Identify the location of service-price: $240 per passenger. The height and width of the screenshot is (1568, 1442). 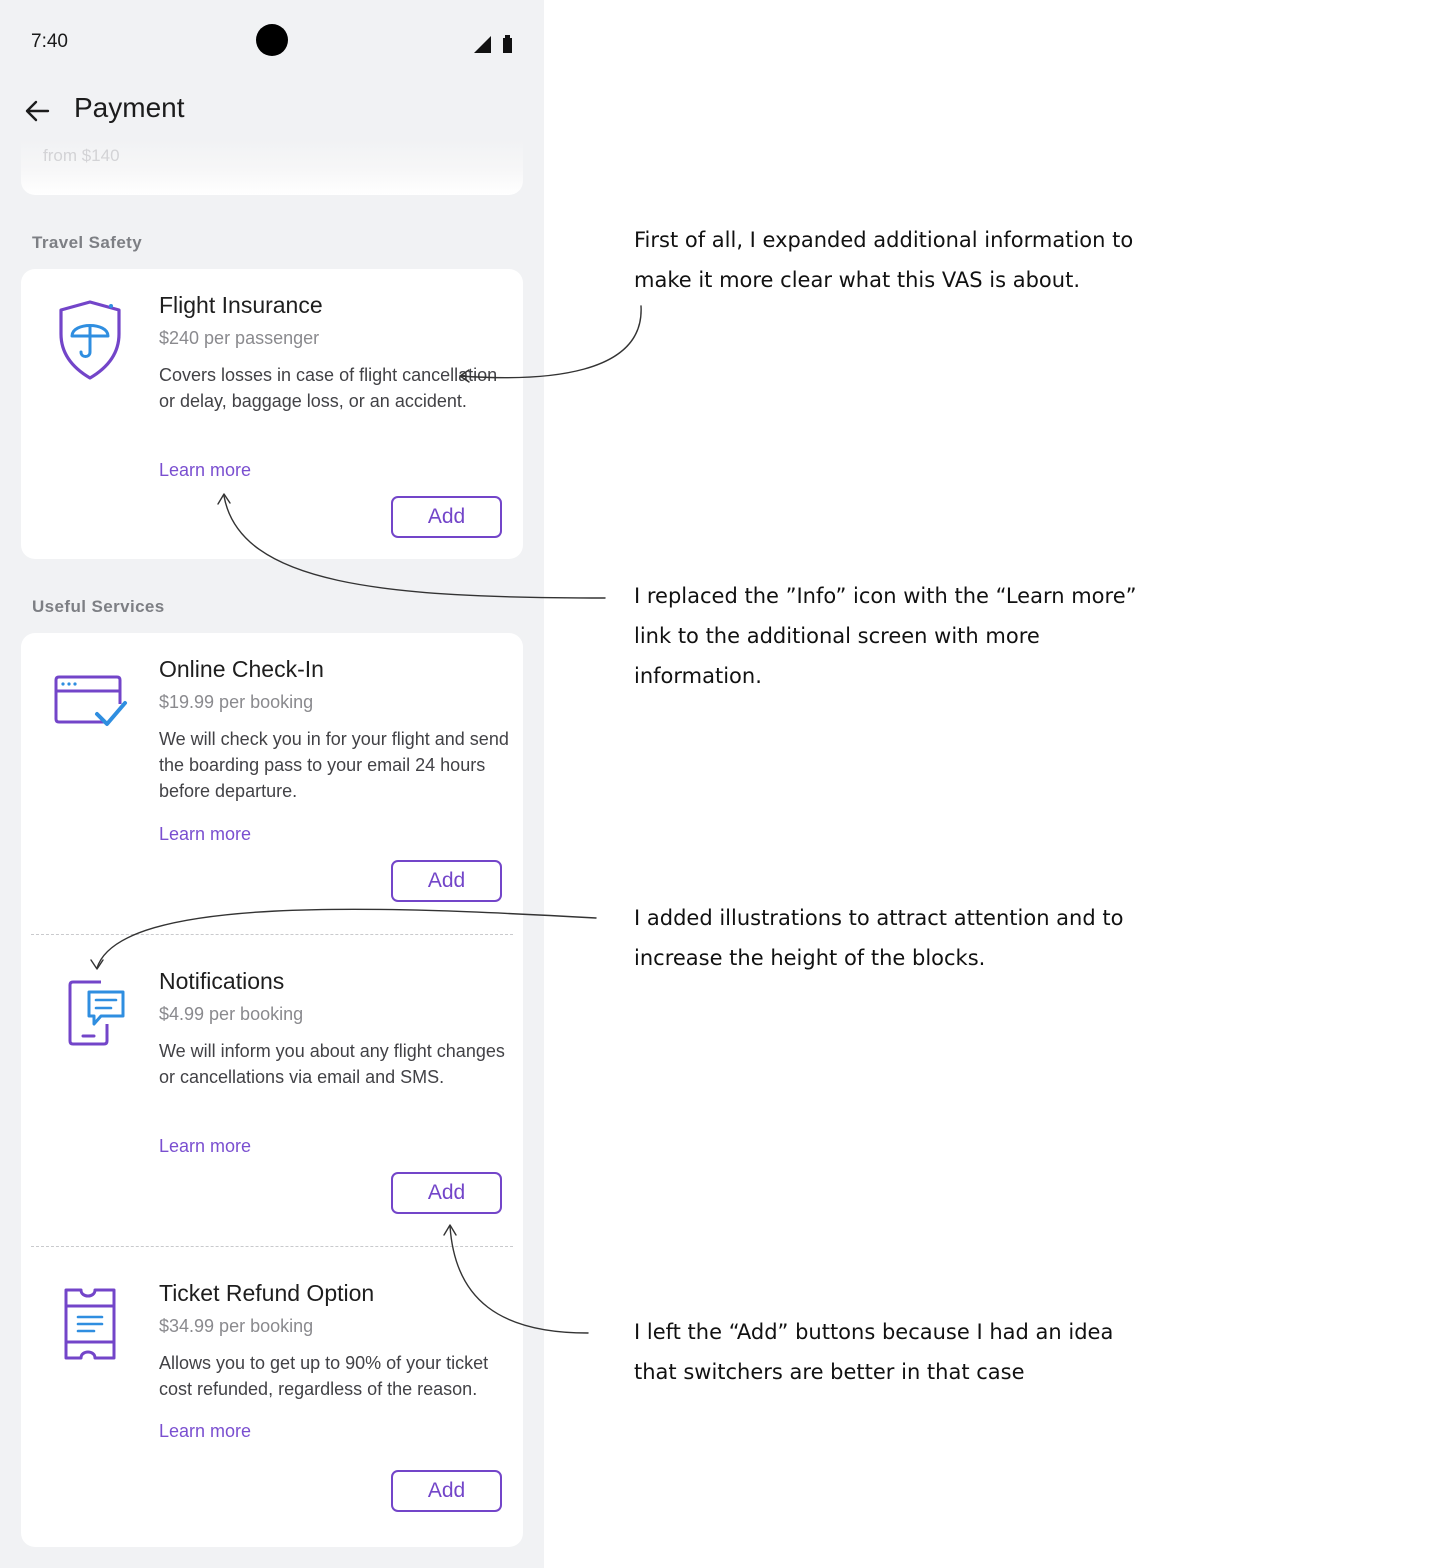
(239, 338).